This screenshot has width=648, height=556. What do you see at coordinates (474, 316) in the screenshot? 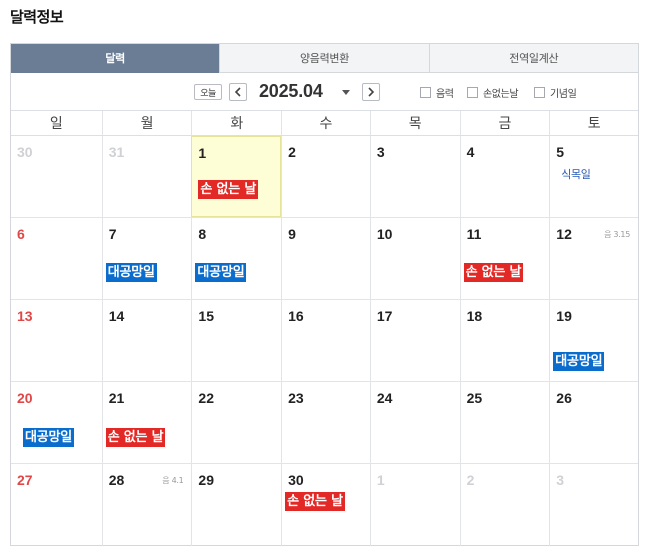
I see `day-number: 18` at bounding box center [474, 316].